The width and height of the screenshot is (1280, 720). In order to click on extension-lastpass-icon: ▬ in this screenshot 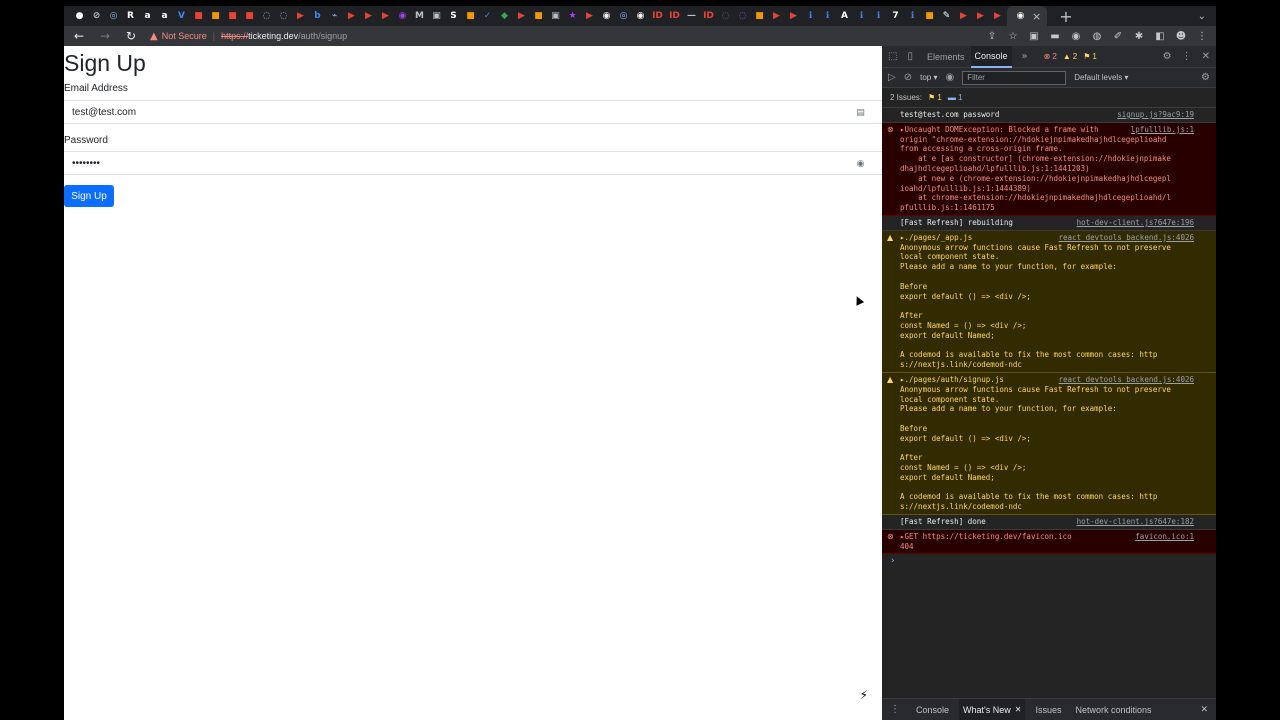, I will do `click(1055, 36)`.